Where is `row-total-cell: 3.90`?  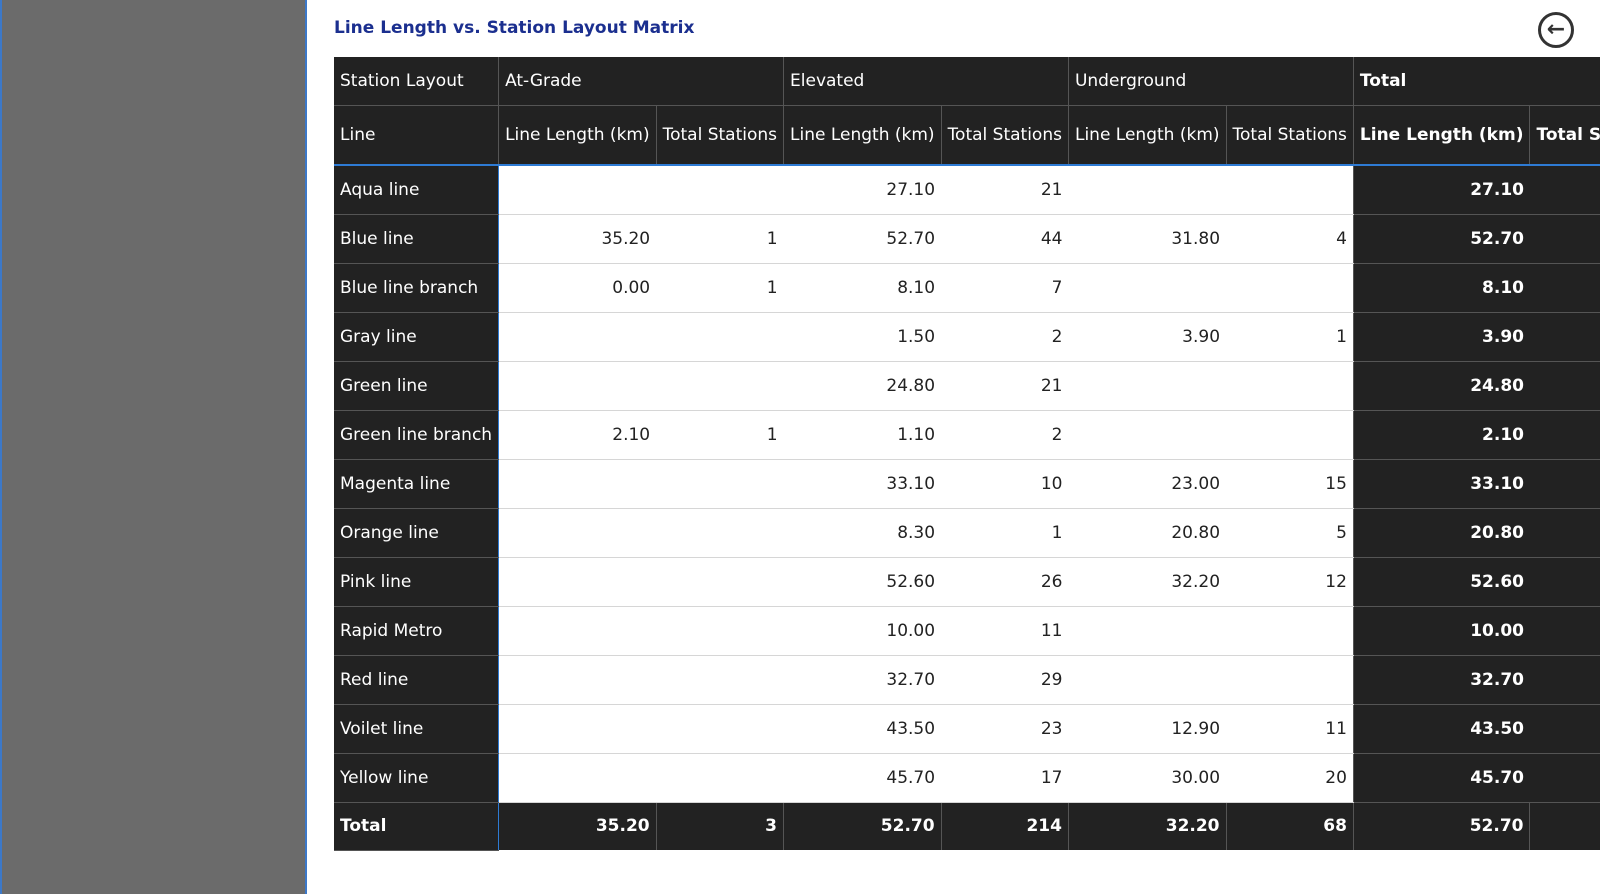
row-total-cell: 3.90 is located at coordinates (1441, 337).